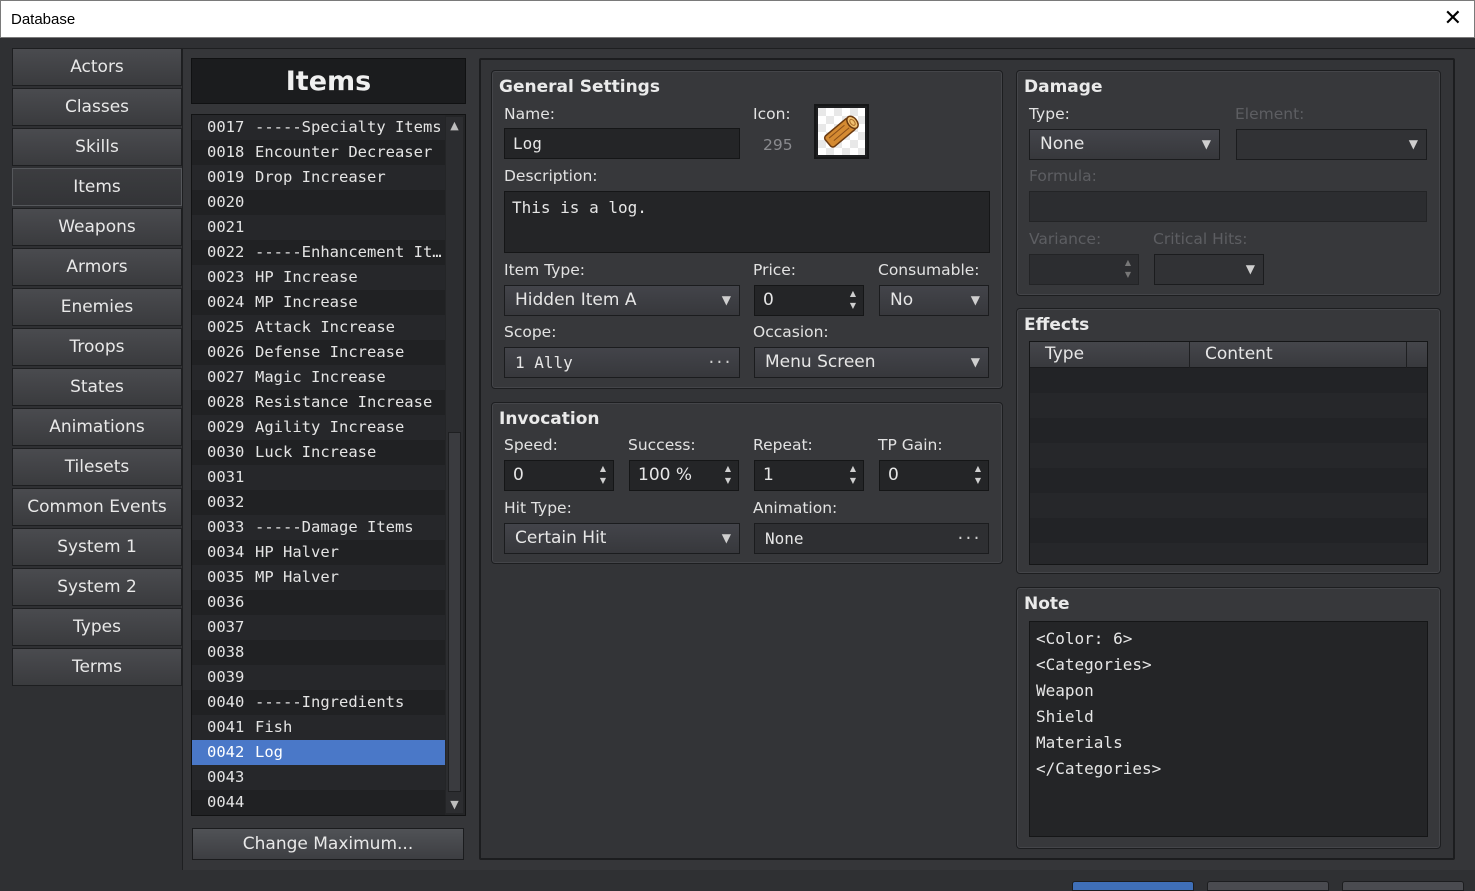 The image size is (1475, 891). I want to click on list-item: 0028 Resistance Increase, so click(318, 402).